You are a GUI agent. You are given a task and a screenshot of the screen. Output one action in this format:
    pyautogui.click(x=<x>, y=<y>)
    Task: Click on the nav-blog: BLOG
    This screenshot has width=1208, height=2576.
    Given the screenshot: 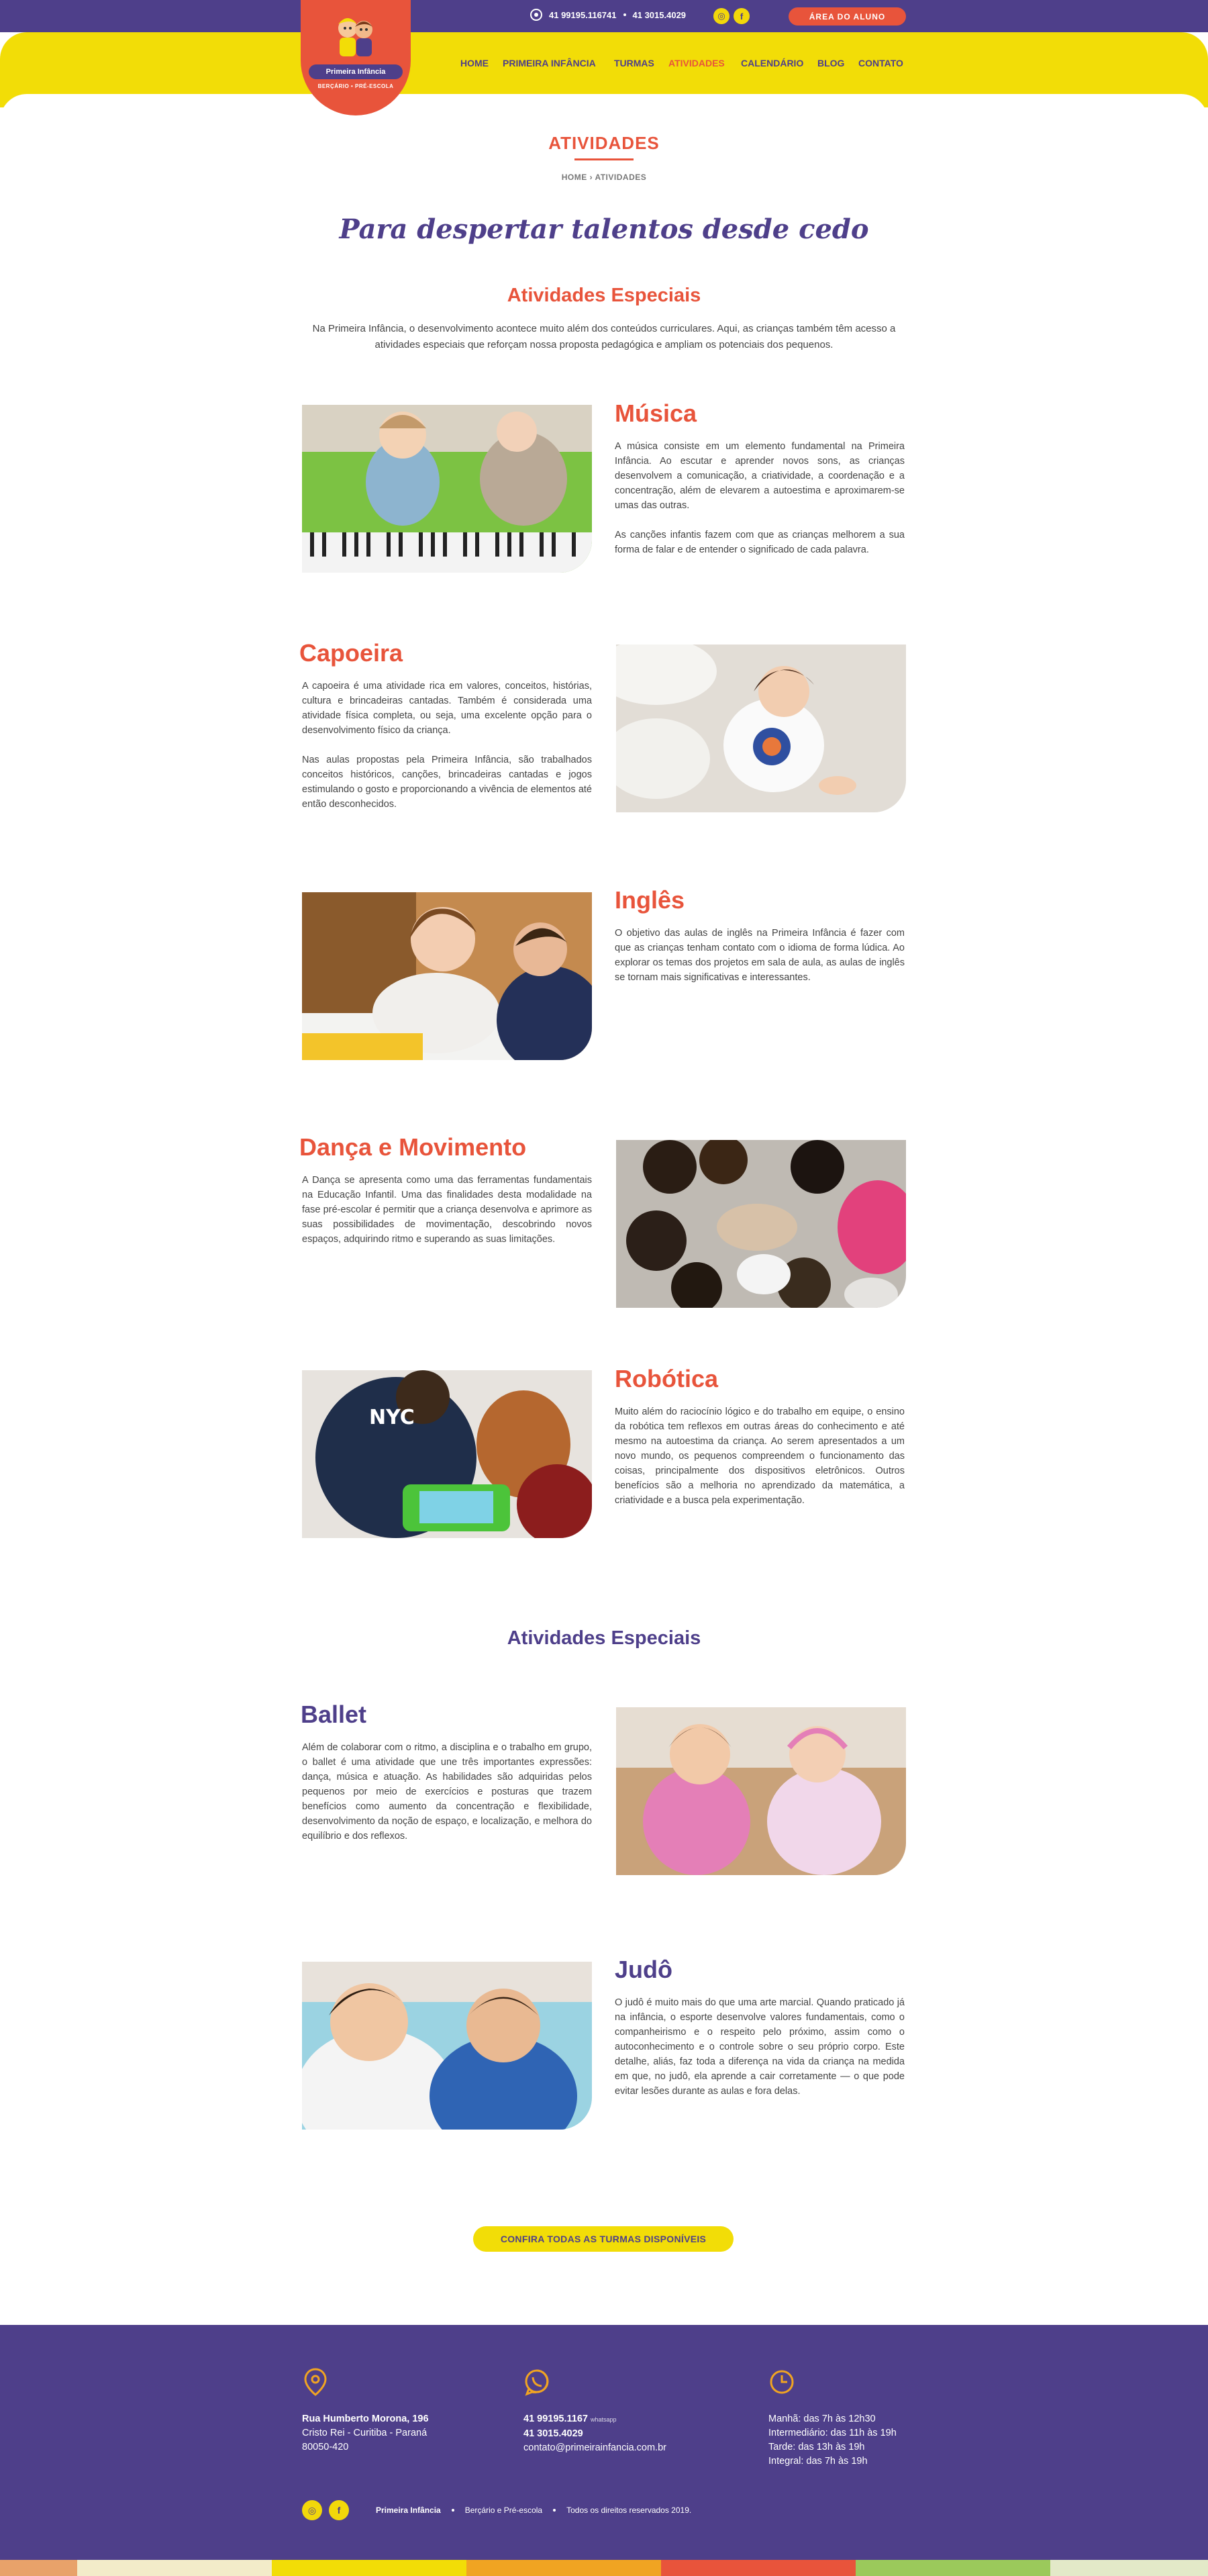 What is the action you would take?
    pyautogui.click(x=830, y=63)
    